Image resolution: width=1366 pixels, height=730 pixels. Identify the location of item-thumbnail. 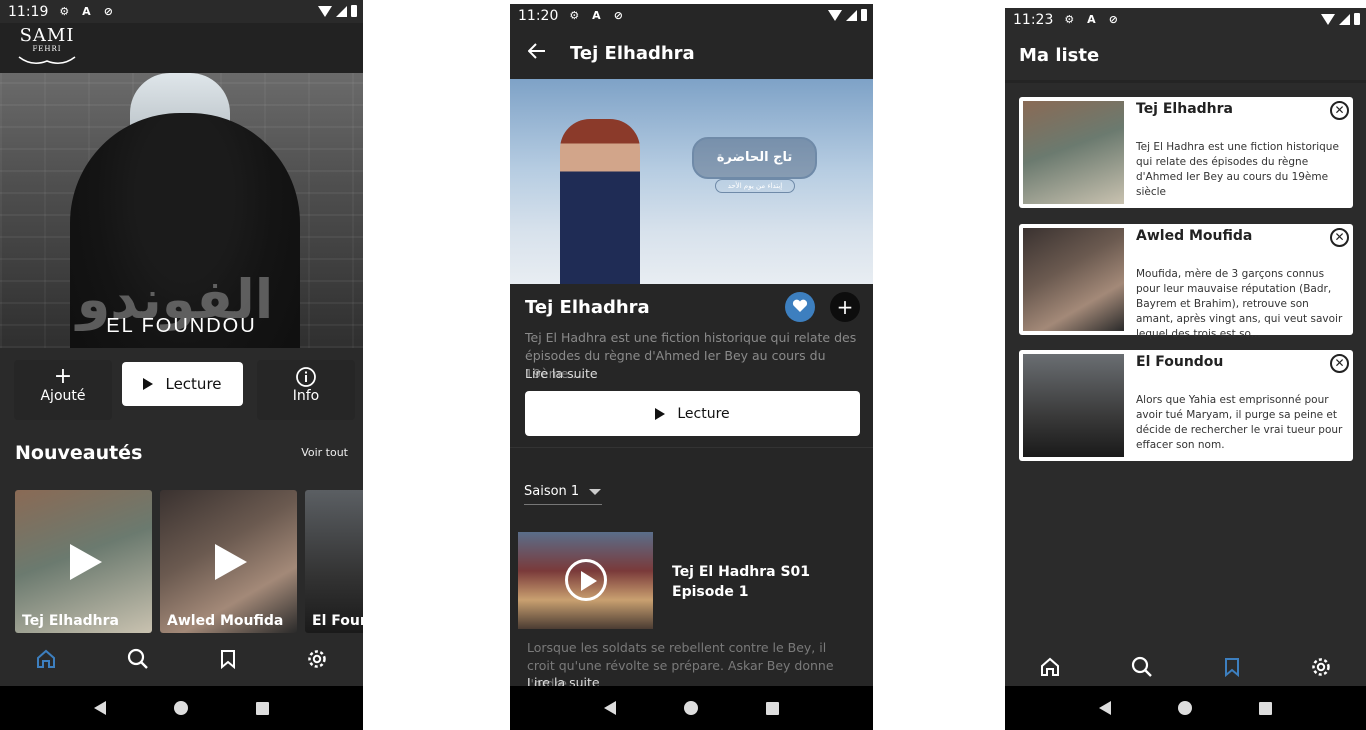
(1073, 405).